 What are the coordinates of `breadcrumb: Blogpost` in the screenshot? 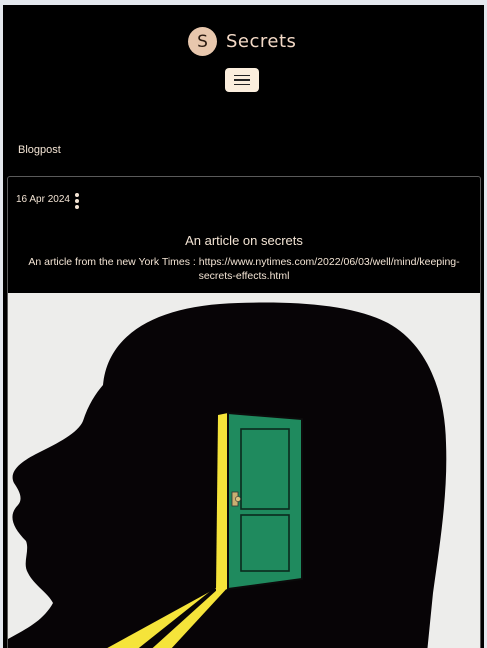 It's located at (39, 150).